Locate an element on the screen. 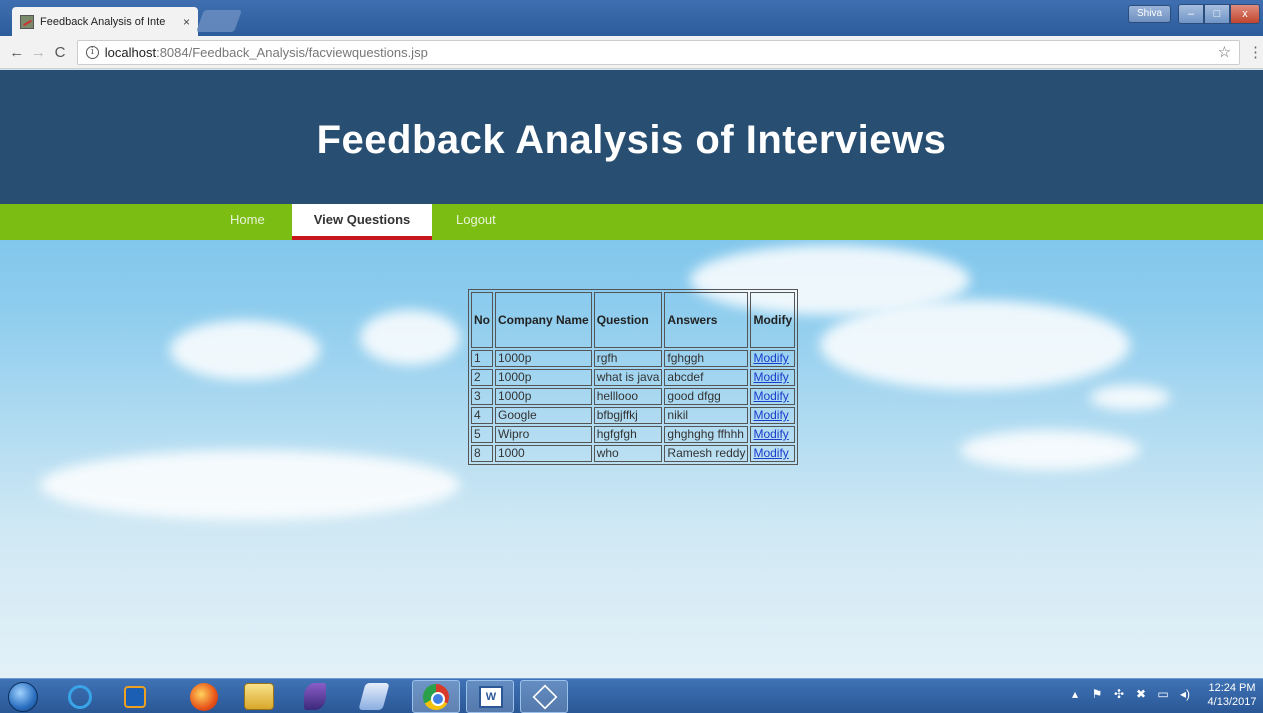 The image size is (1263, 713). internet-explorer-icon is located at coordinates (80, 697).